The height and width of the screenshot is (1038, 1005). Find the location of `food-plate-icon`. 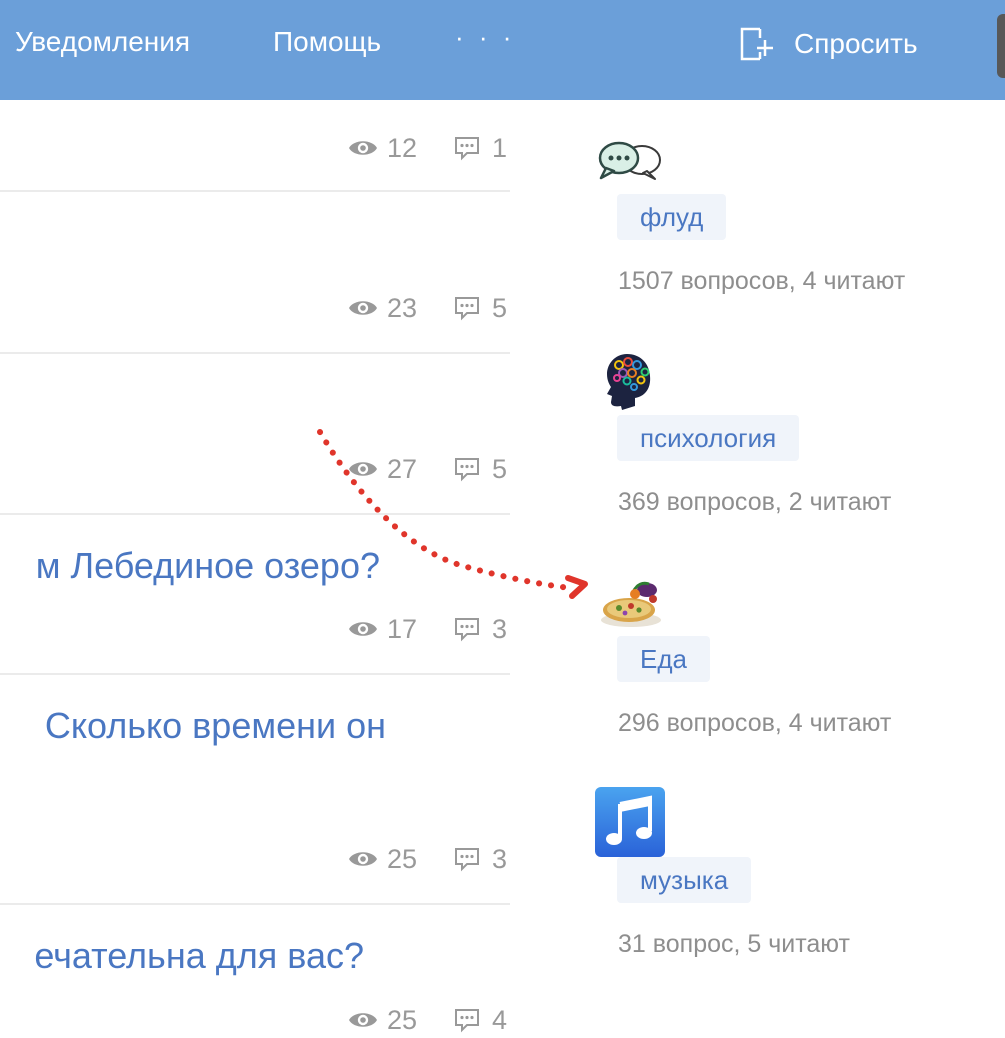

food-plate-icon is located at coordinates (630, 605).